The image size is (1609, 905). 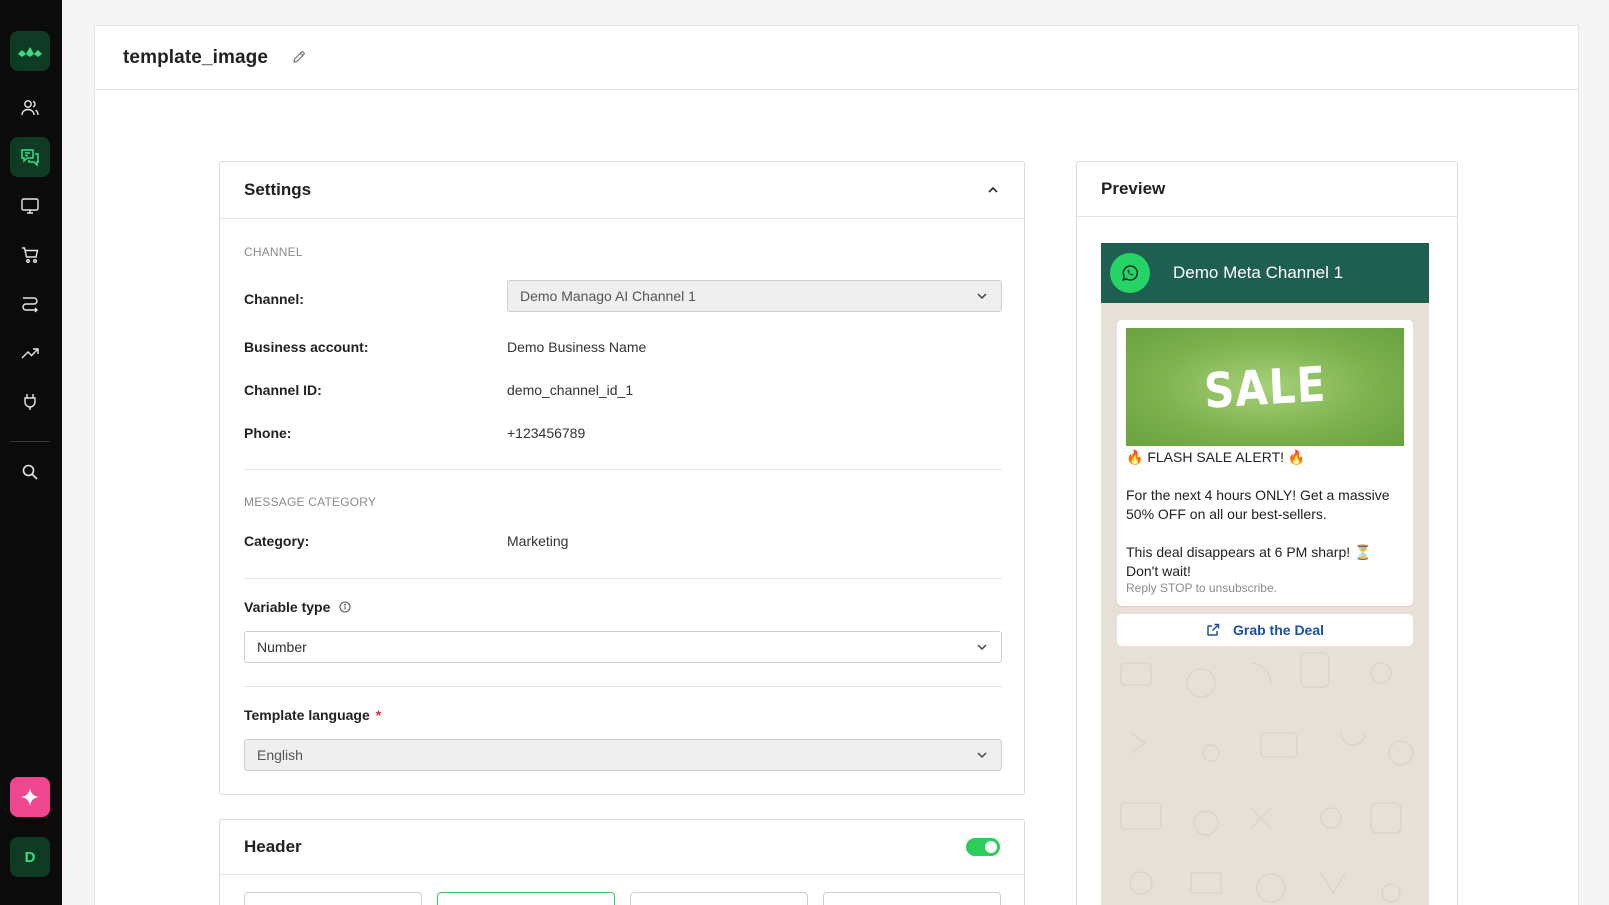 What do you see at coordinates (277, 541) in the screenshot?
I see `category-label: Category:` at bounding box center [277, 541].